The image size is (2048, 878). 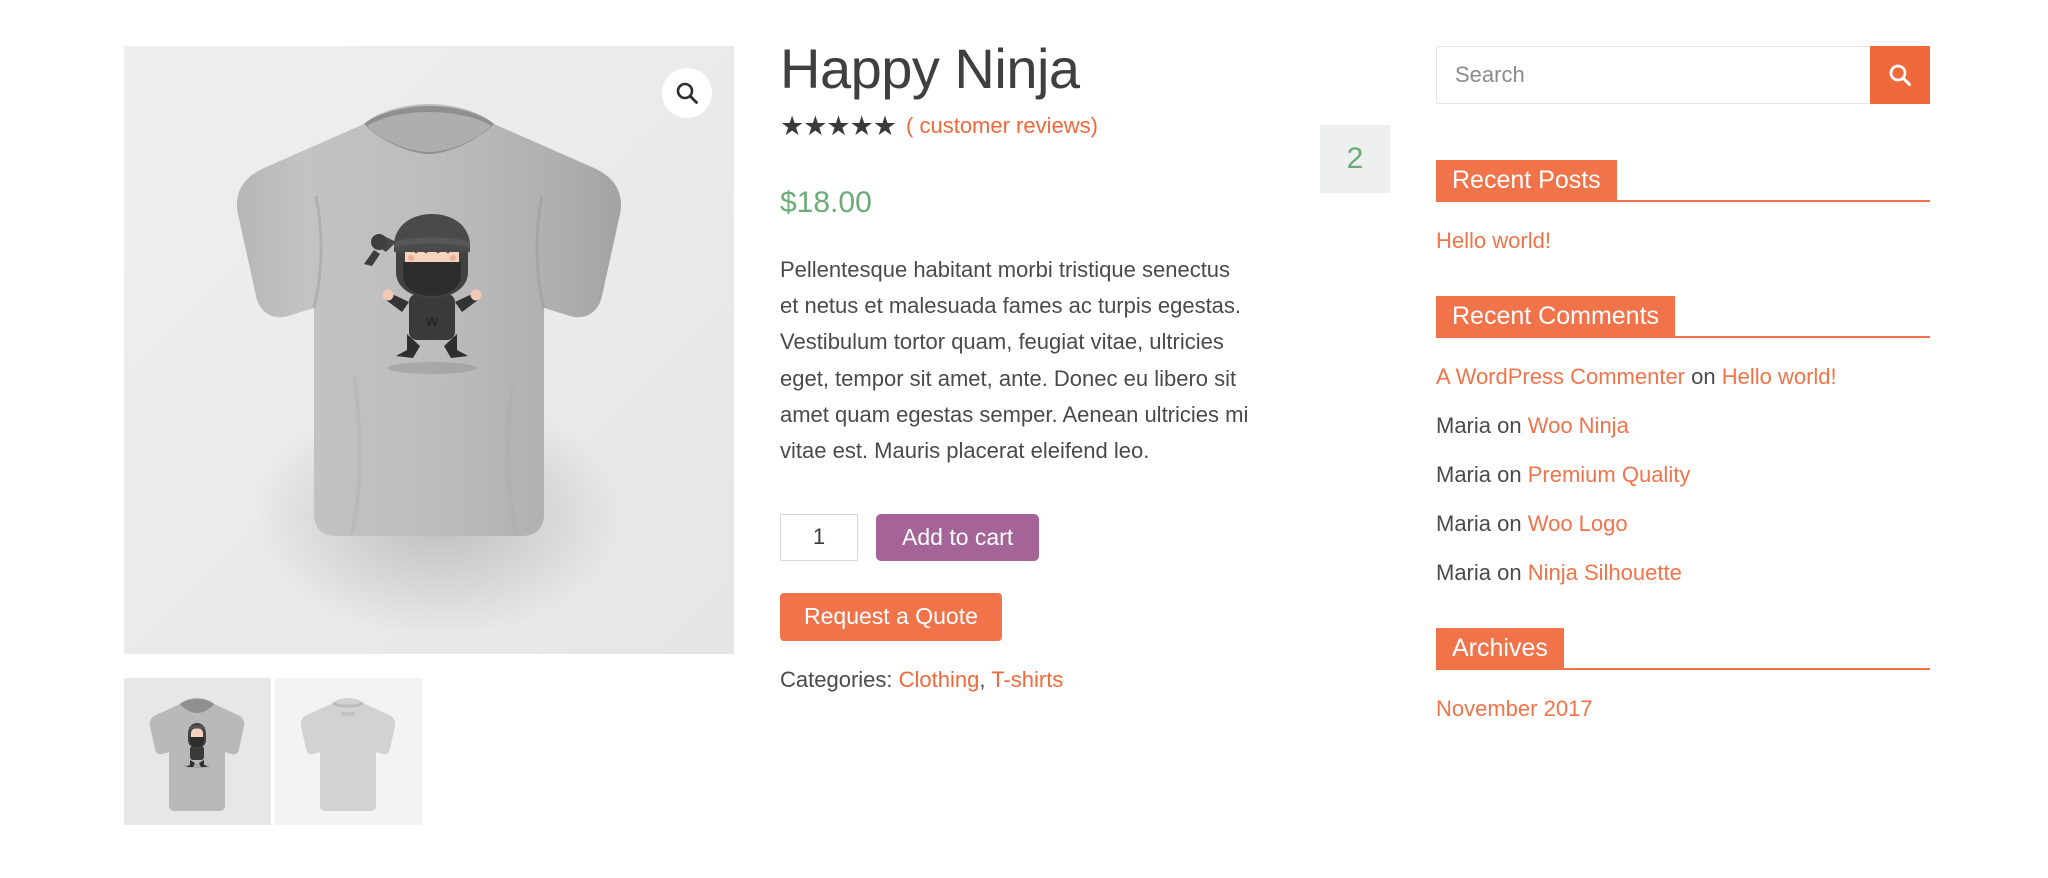 I want to click on widget-title-recent-comments: Recent Comments, so click(x=1556, y=317).